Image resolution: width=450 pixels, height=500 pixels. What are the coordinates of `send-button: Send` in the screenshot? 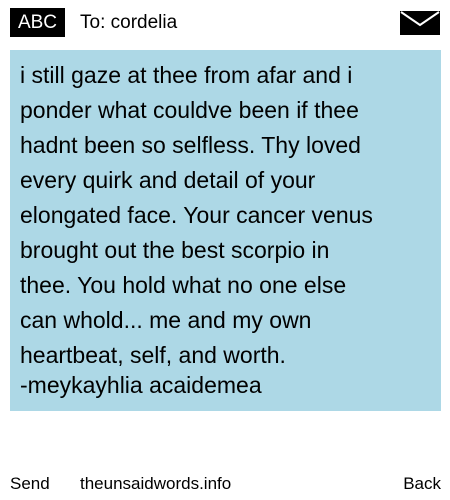 It's located at (30, 484).